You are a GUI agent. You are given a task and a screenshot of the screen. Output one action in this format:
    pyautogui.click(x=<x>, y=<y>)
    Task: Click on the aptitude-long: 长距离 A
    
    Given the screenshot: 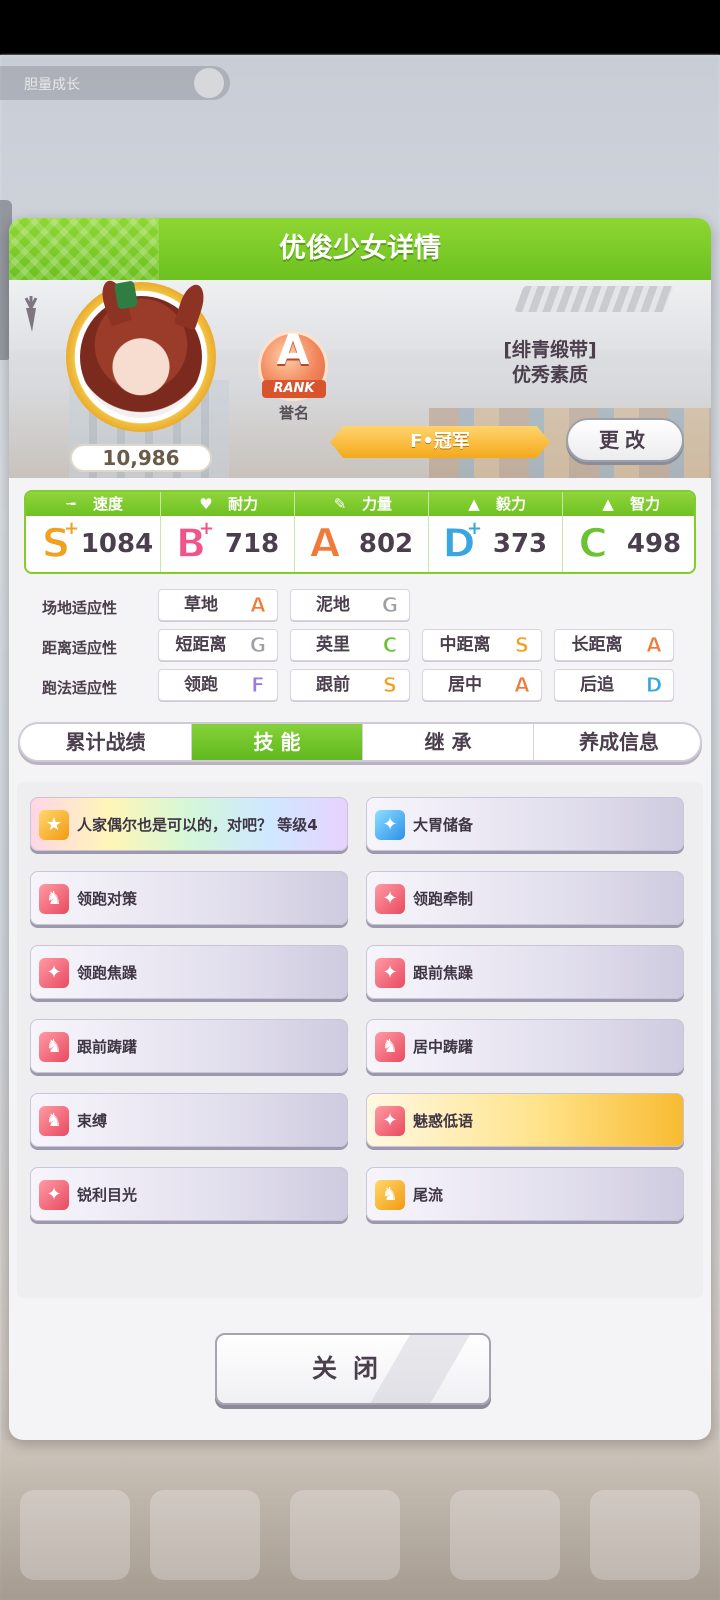 What is the action you would take?
    pyautogui.click(x=614, y=645)
    